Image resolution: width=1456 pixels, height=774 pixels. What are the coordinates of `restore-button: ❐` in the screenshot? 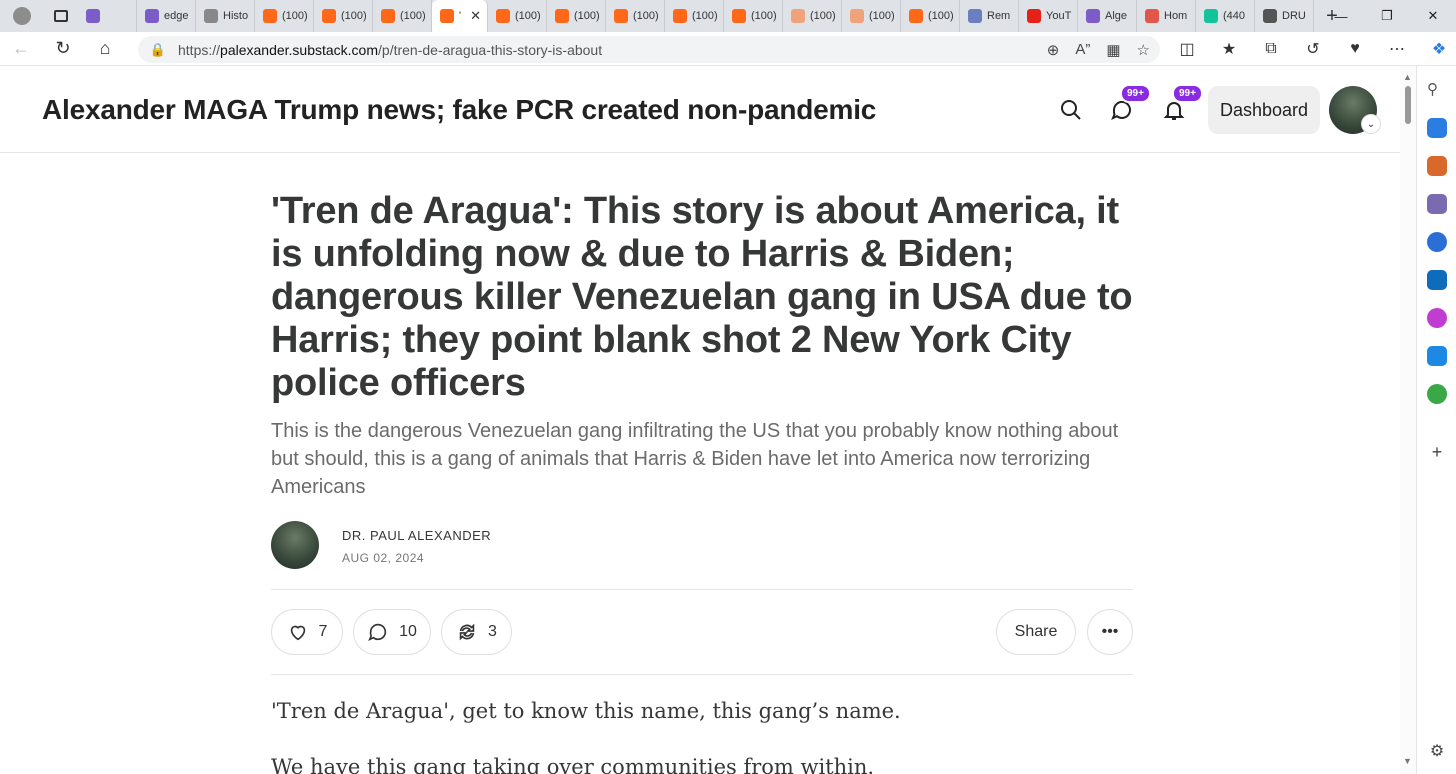 It's located at (1387, 16).